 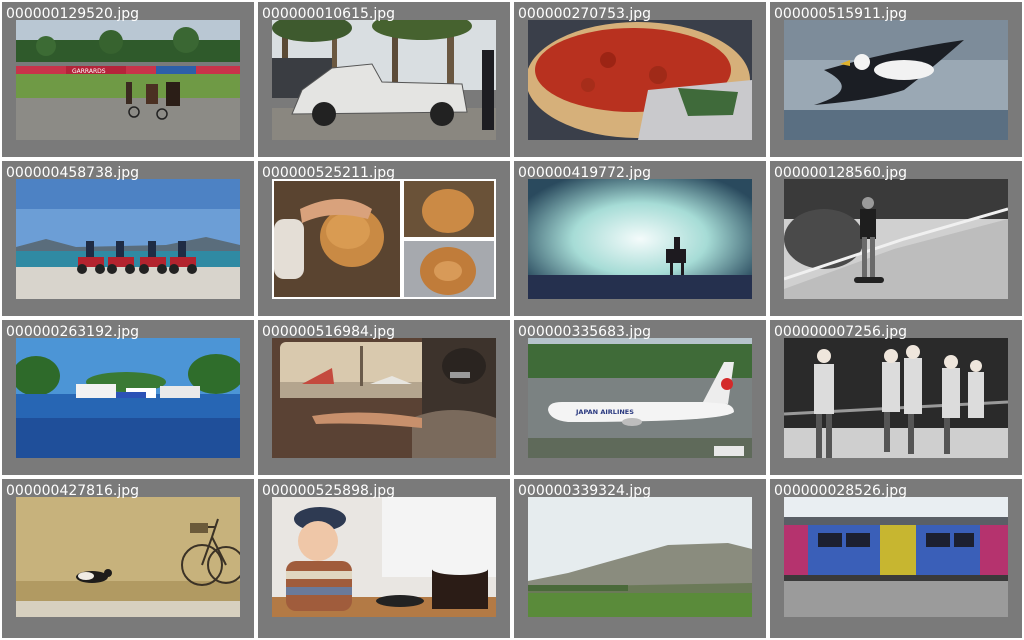 What do you see at coordinates (72, 491) in the screenshot?
I see `filename-label: 000000427816.jpg` at bounding box center [72, 491].